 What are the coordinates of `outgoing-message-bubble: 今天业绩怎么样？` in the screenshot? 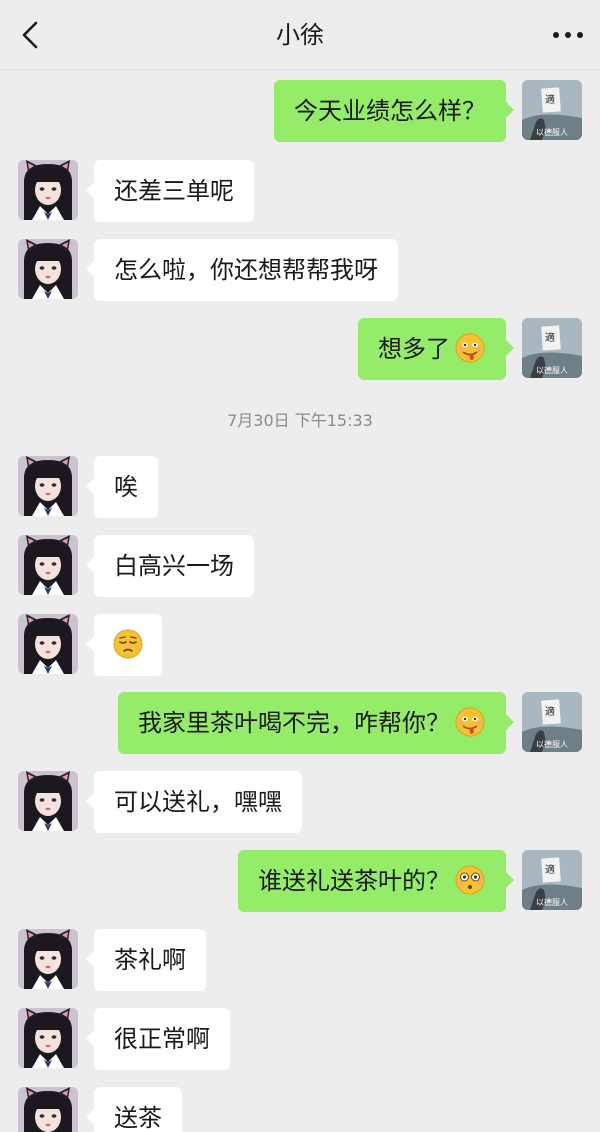 It's located at (394, 111).